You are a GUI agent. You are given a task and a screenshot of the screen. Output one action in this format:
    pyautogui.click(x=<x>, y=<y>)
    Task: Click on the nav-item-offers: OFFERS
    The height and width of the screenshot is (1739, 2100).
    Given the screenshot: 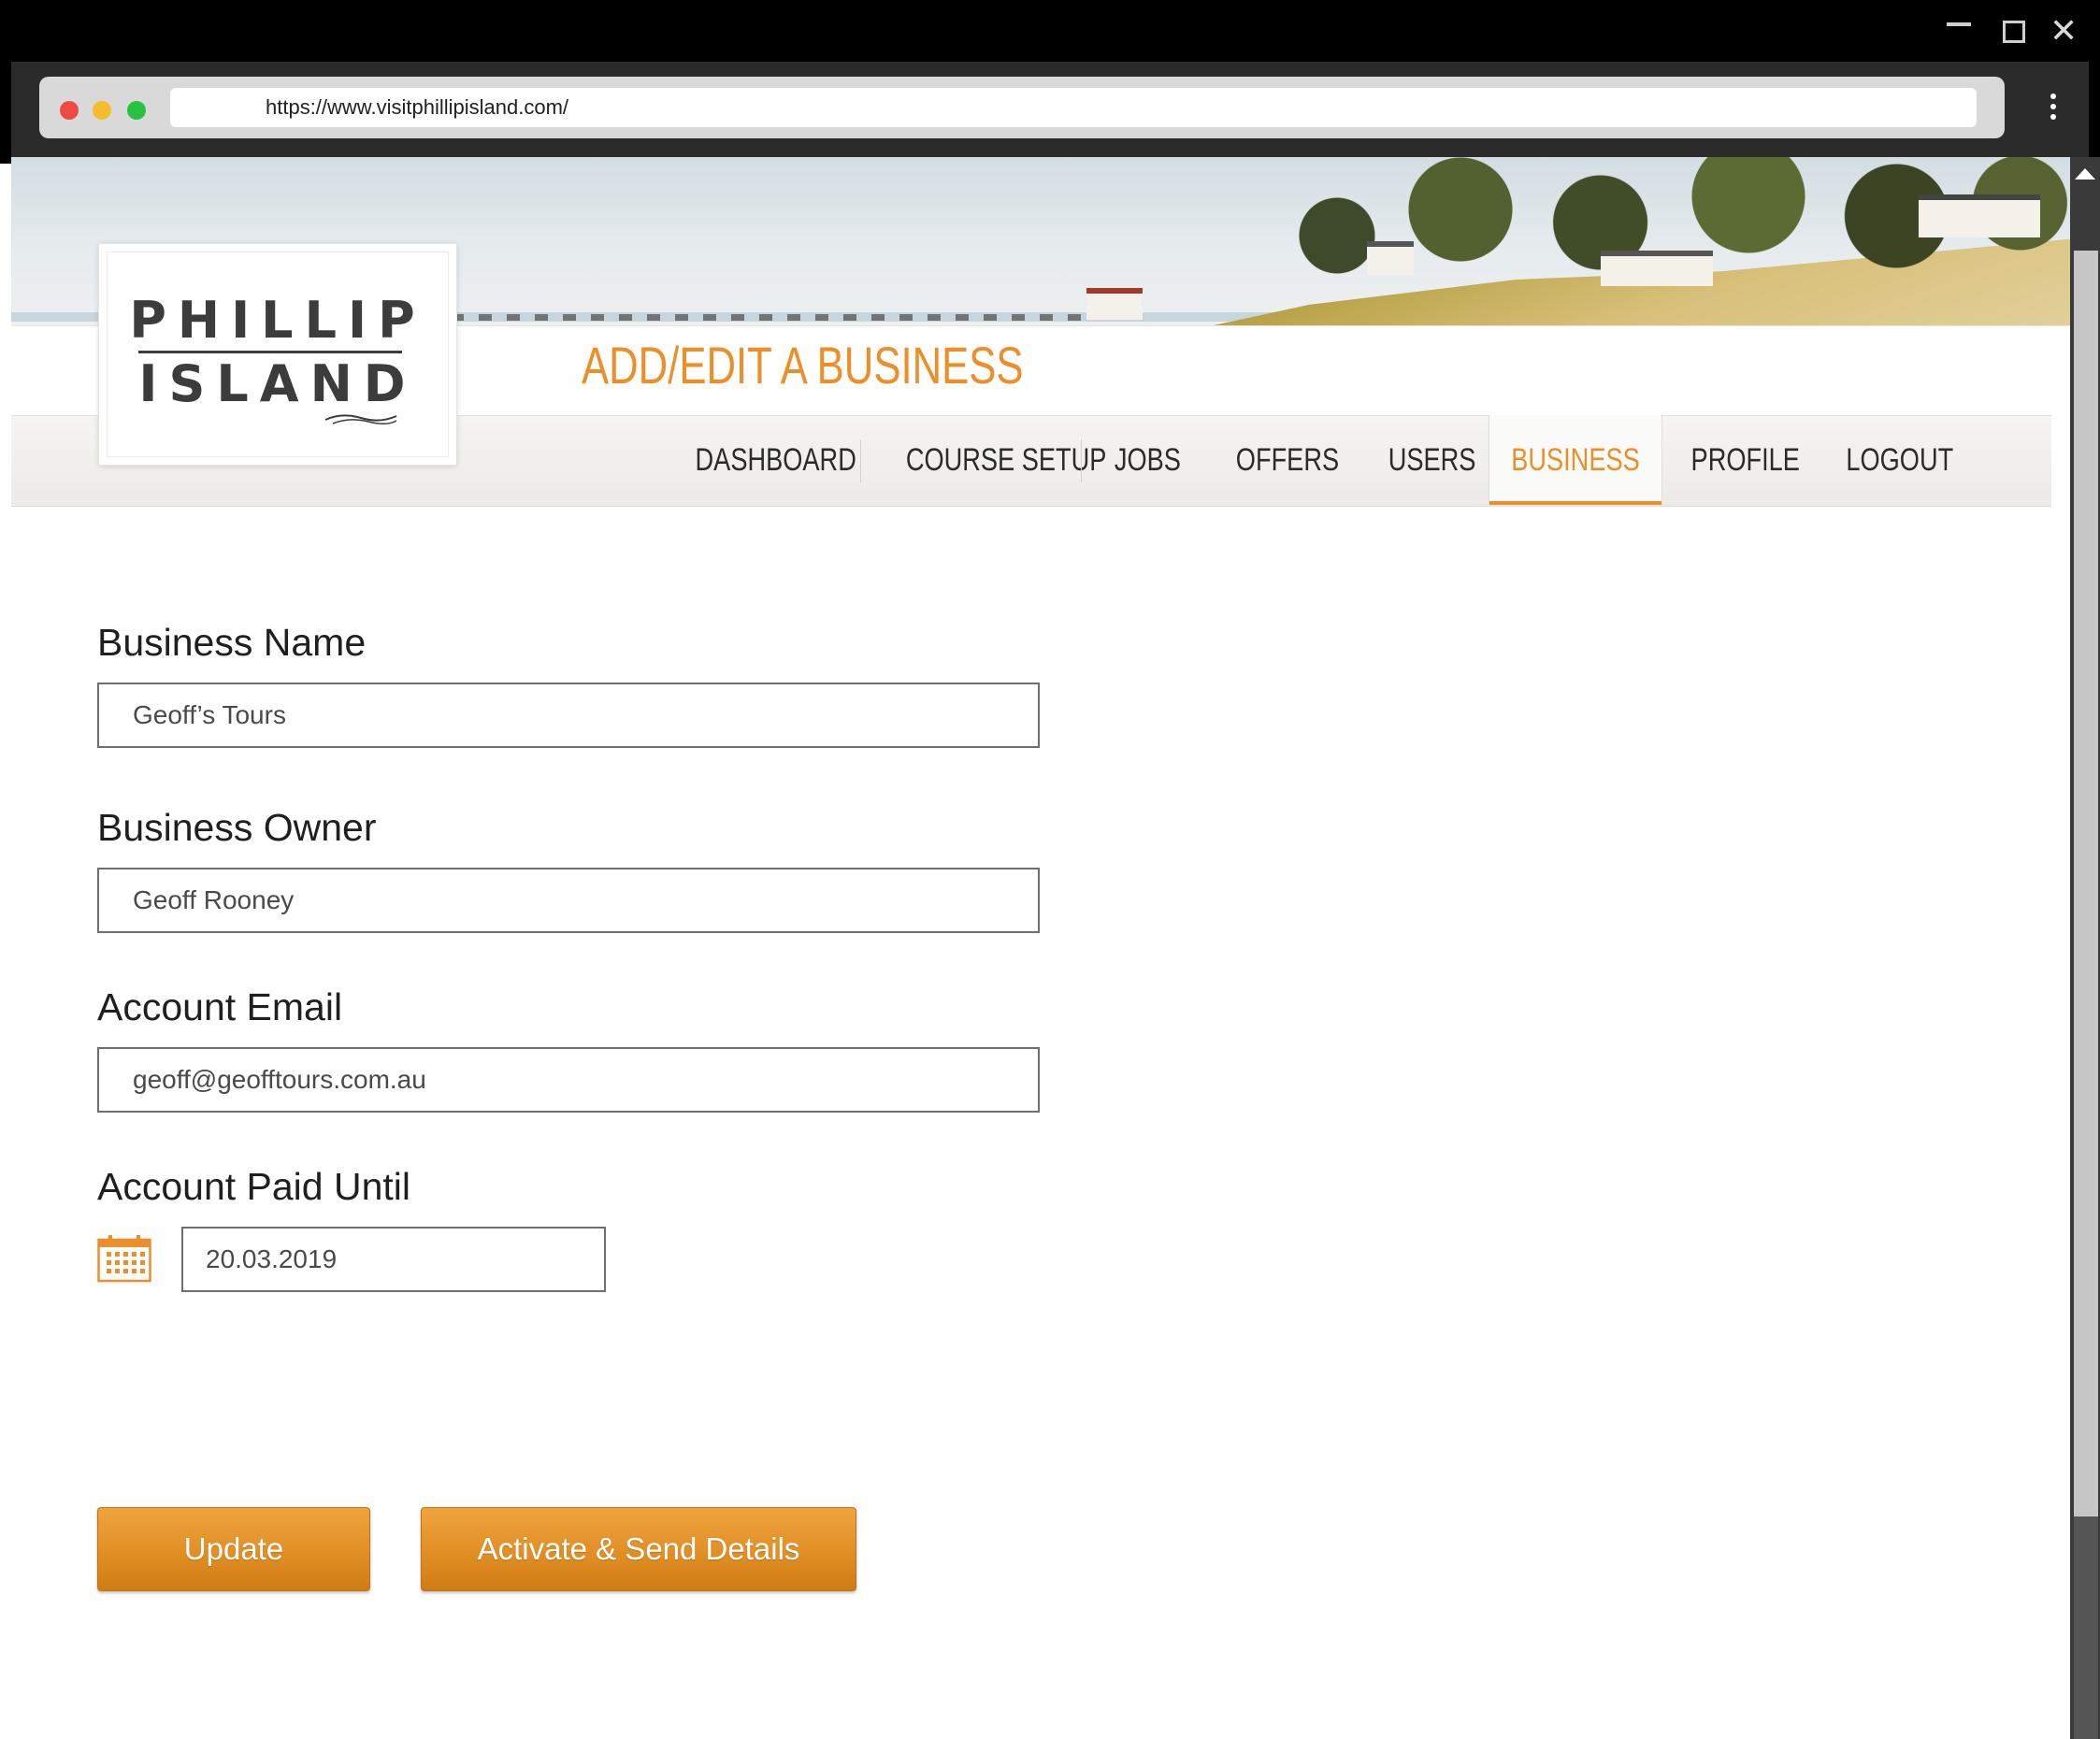 What is the action you would take?
    pyautogui.click(x=1287, y=460)
    